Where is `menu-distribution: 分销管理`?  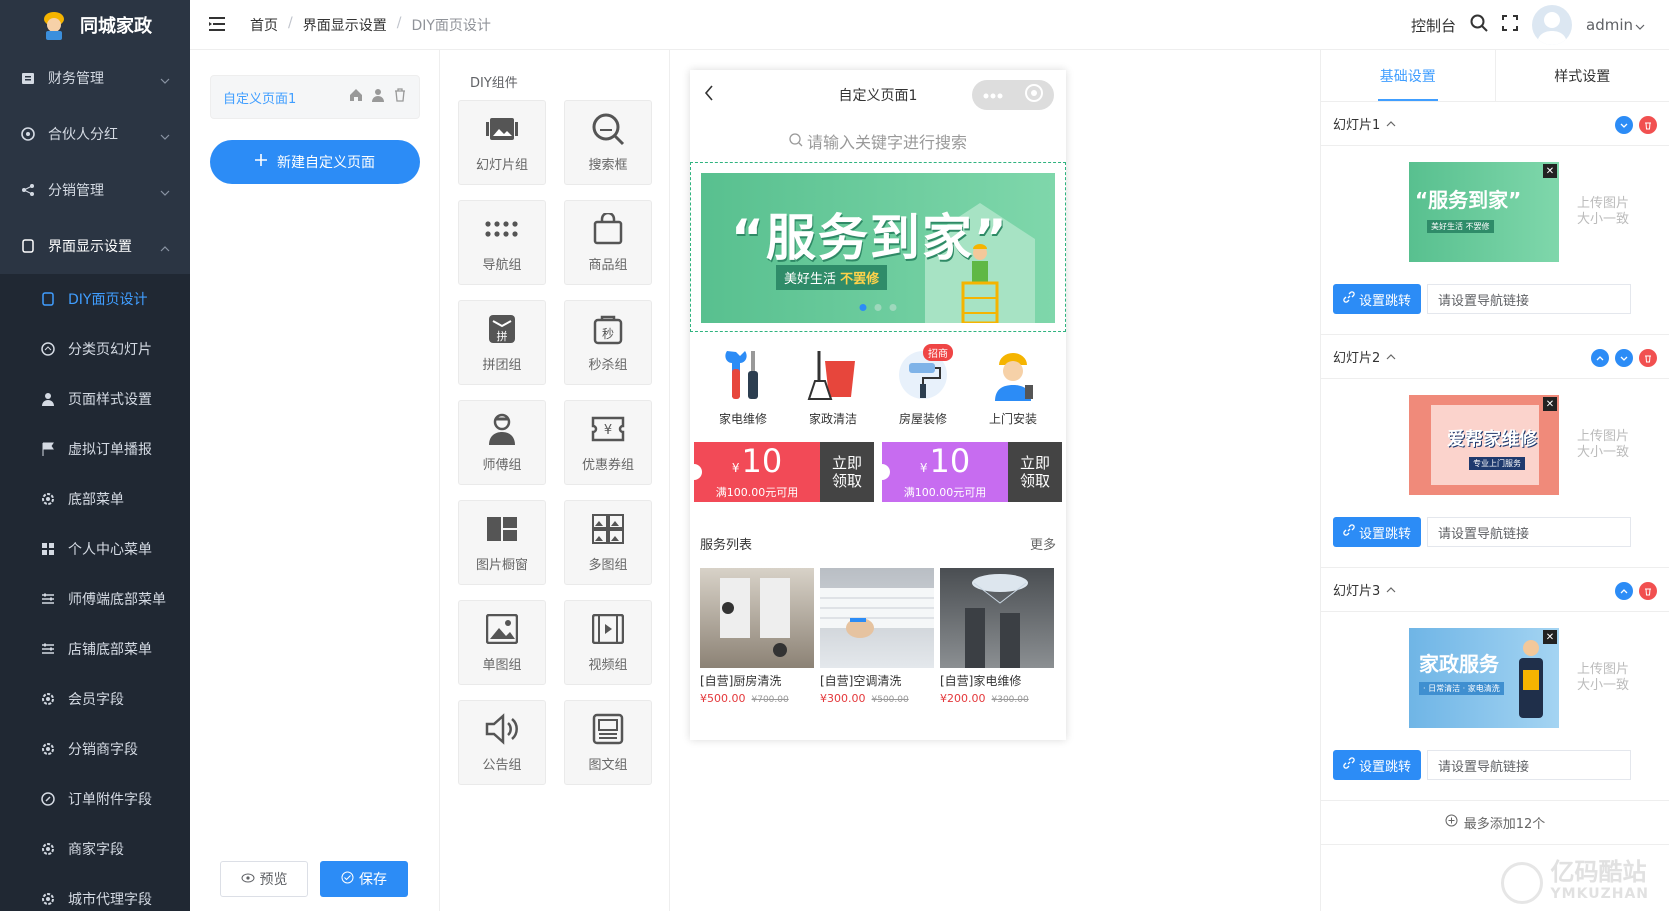
menu-distribution: 分销管理 is located at coordinates (95, 190).